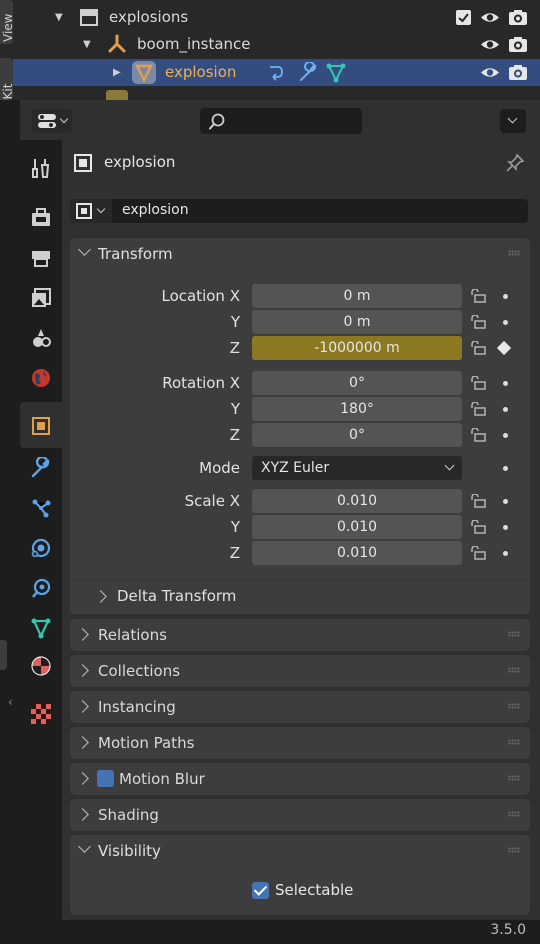  Describe the element at coordinates (41, 298) in the screenshot. I see `tab-view-layer` at that location.